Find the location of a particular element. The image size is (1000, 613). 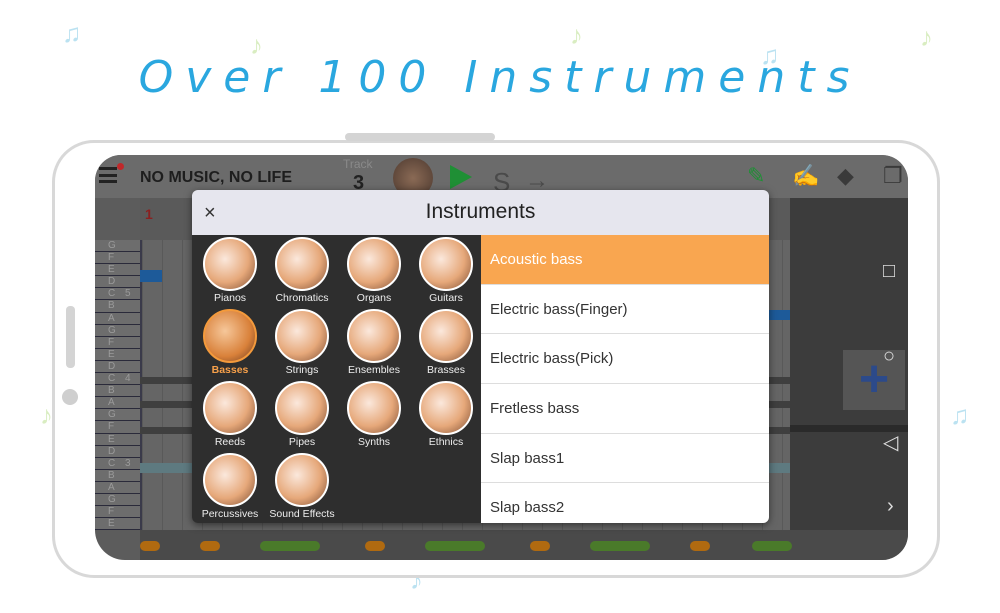

key-note-label: D is located at coordinates (112, 282).